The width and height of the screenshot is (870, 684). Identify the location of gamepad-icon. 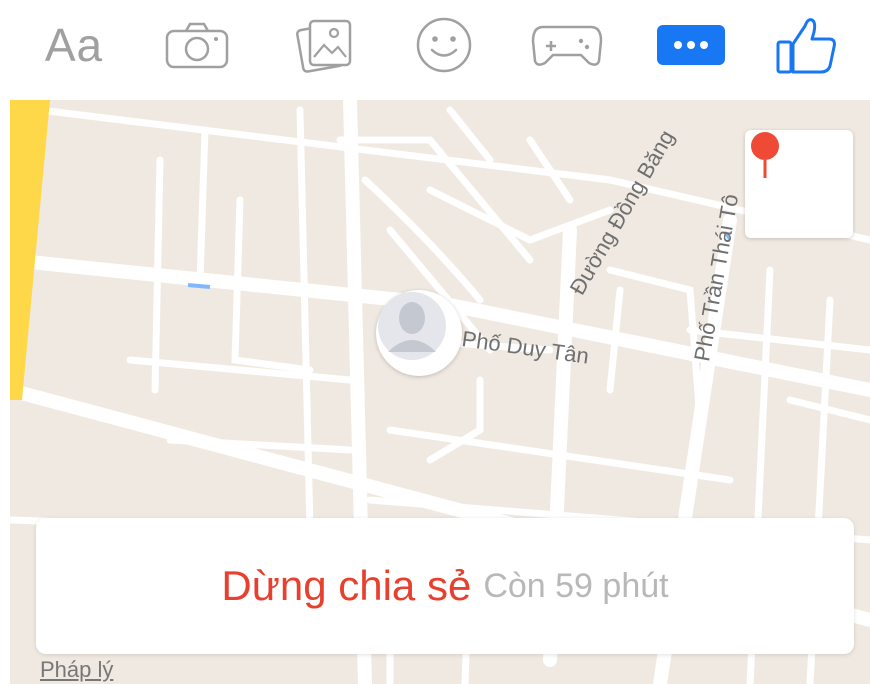
(567, 45).